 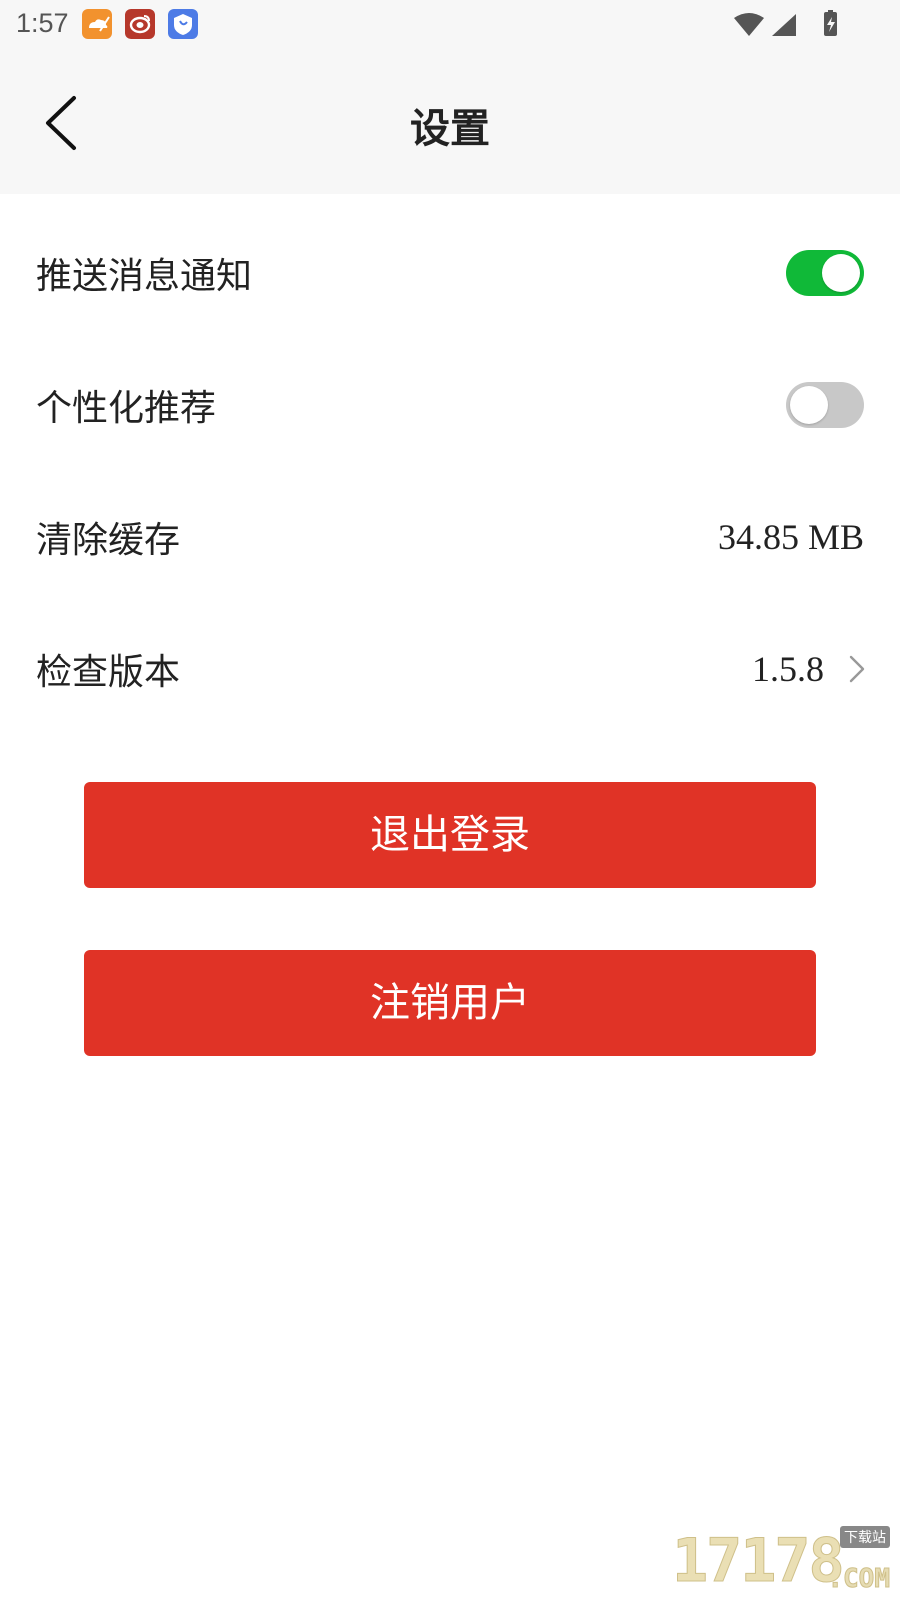 What do you see at coordinates (759, 1561) in the screenshot?
I see `watermark-digits: 17178` at bounding box center [759, 1561].